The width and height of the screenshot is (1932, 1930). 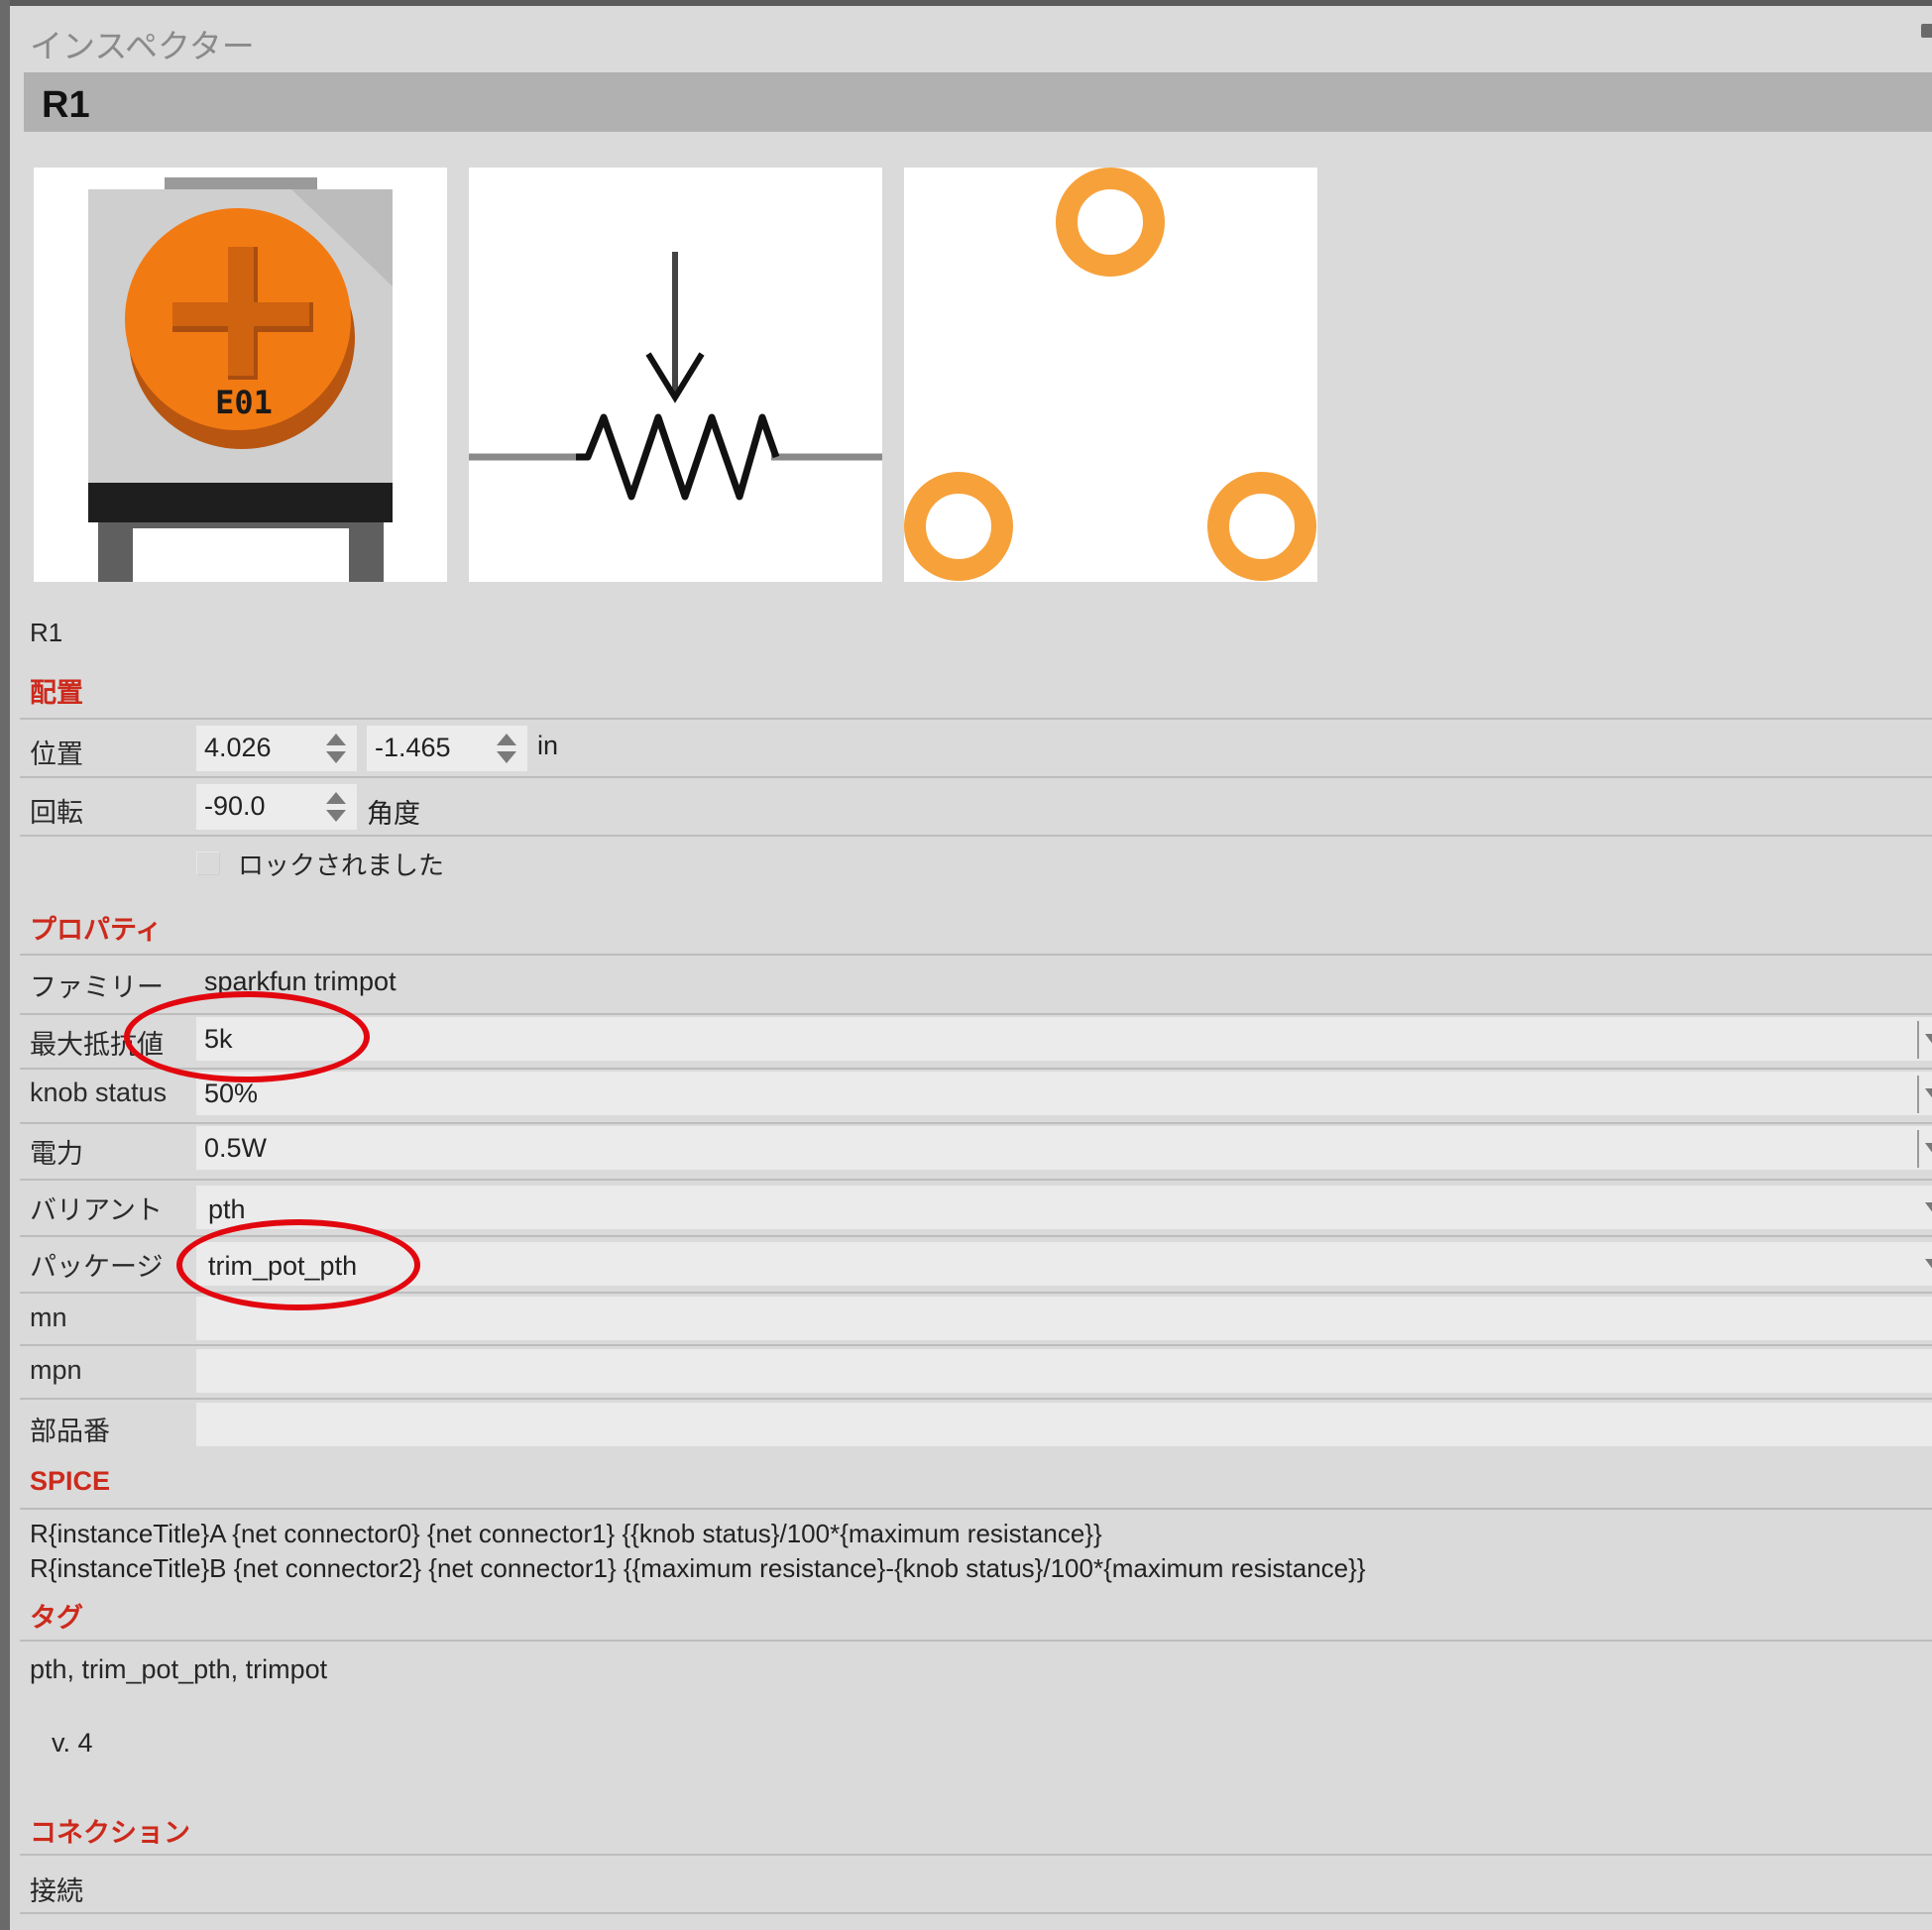 I want to click on part-title: R1, so click(x=66, y=105).